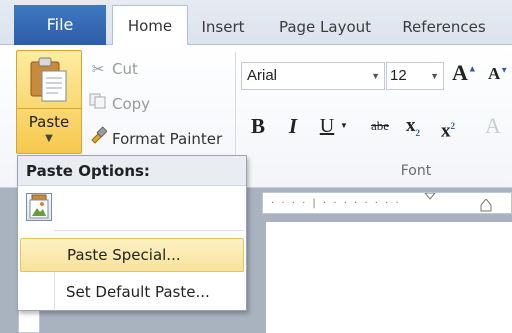 Image resolution: width=512 pixels, height=333 pixels. I want to click on menu-separator, so click(149, 230).